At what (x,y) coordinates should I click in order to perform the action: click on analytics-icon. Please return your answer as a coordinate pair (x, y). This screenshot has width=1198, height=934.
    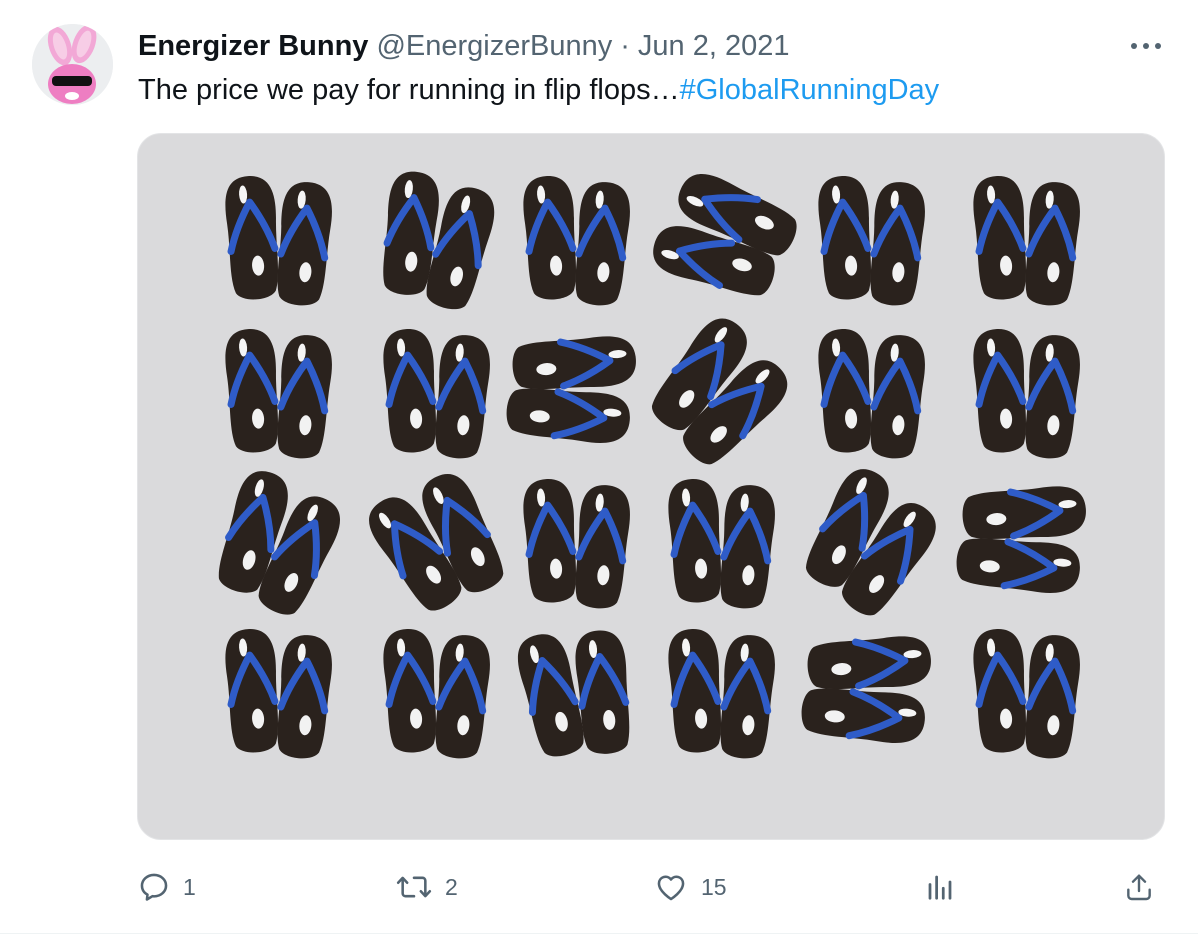
    Looking at the image, I should click on (940, 887).